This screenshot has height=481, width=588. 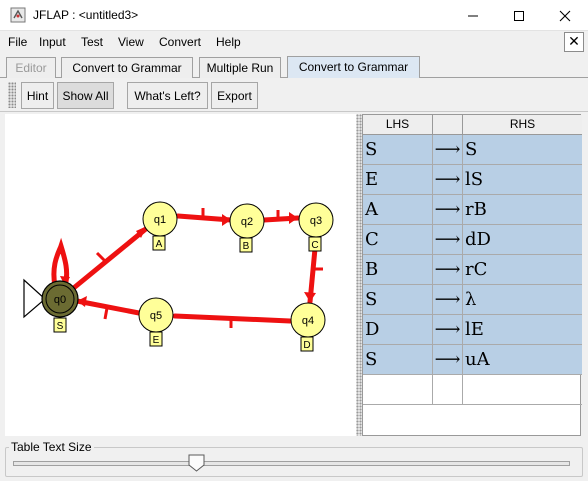 I want to click on menu-bar: File Input Test View Convert Help, so click(x=294, y=42).